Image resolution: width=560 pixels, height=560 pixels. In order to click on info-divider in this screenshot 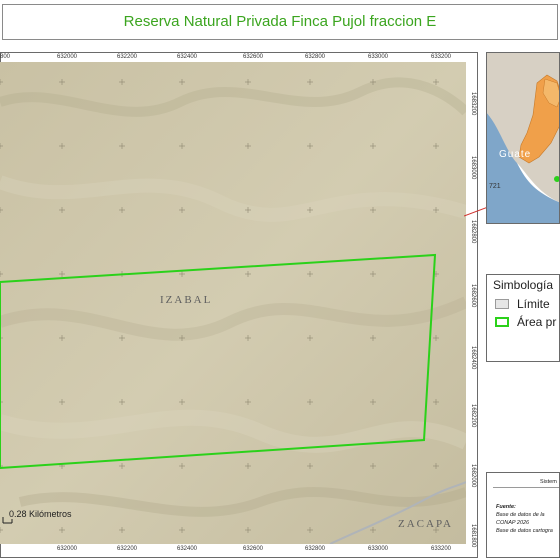, I will do `click(526, 487)`.